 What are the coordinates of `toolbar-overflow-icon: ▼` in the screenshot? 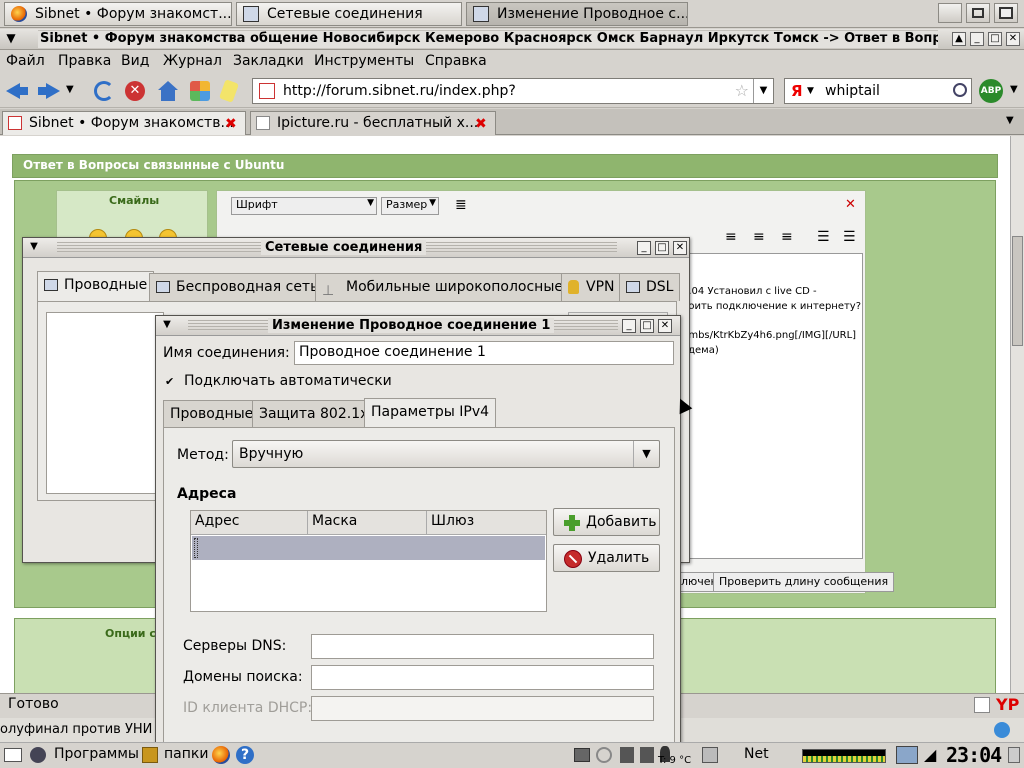 It's located at (1014, 89).